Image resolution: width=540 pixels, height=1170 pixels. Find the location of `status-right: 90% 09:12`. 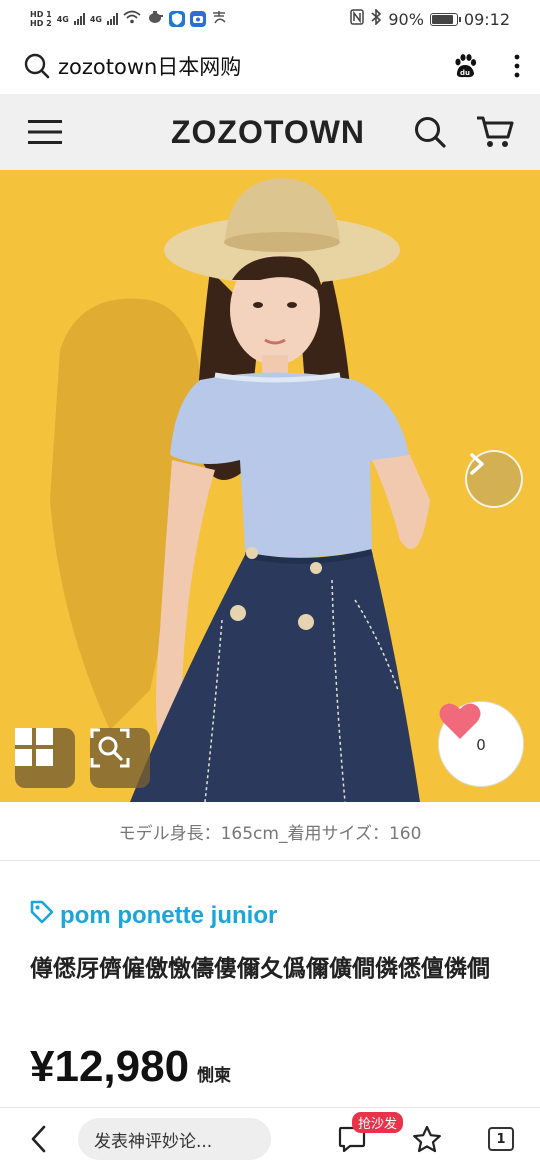

status-right: 90% 09:12 is located at coordinates (430, 18).